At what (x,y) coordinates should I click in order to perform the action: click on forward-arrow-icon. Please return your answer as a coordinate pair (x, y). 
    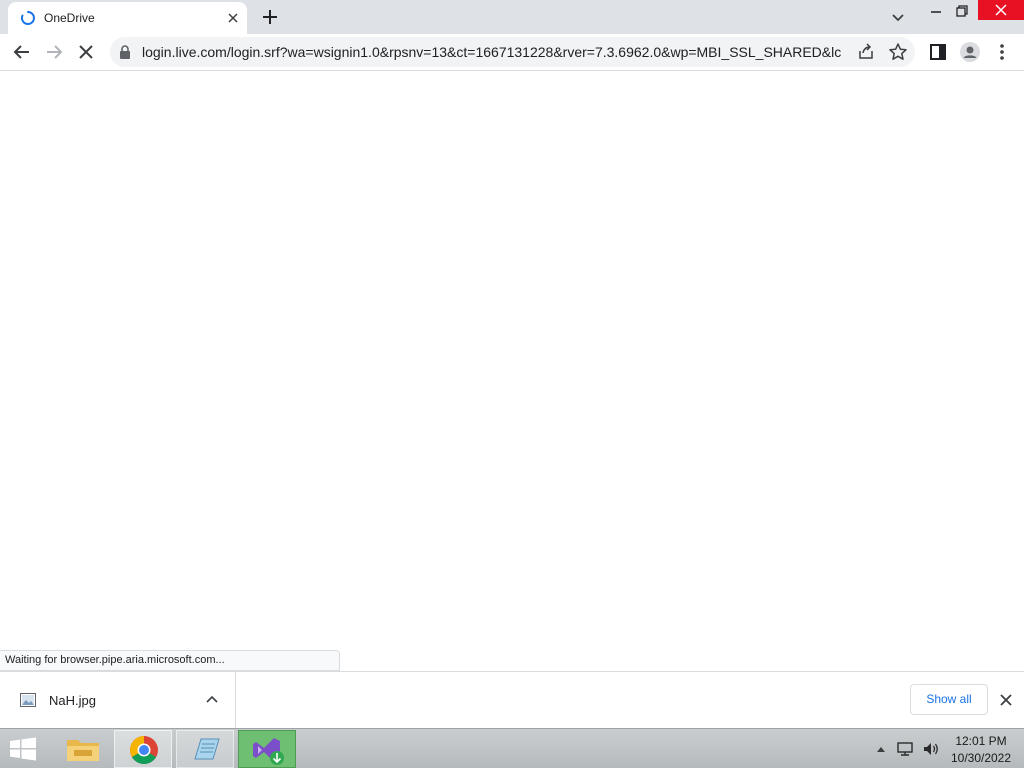
    Looking at the image, I should click on (54, 52).